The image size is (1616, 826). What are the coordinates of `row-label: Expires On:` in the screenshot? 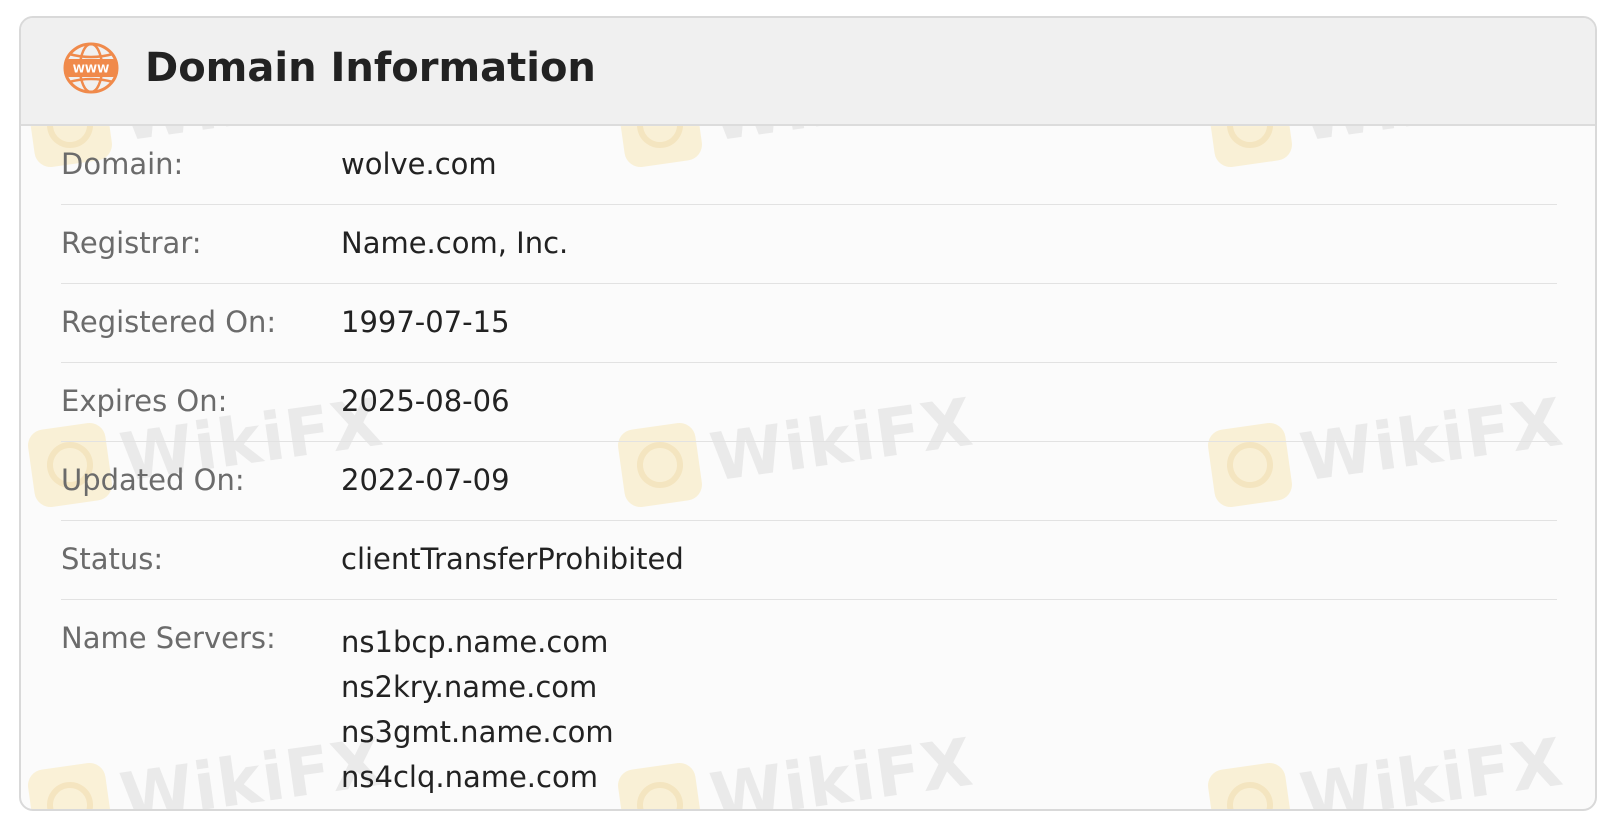 It's located at (144, 401).